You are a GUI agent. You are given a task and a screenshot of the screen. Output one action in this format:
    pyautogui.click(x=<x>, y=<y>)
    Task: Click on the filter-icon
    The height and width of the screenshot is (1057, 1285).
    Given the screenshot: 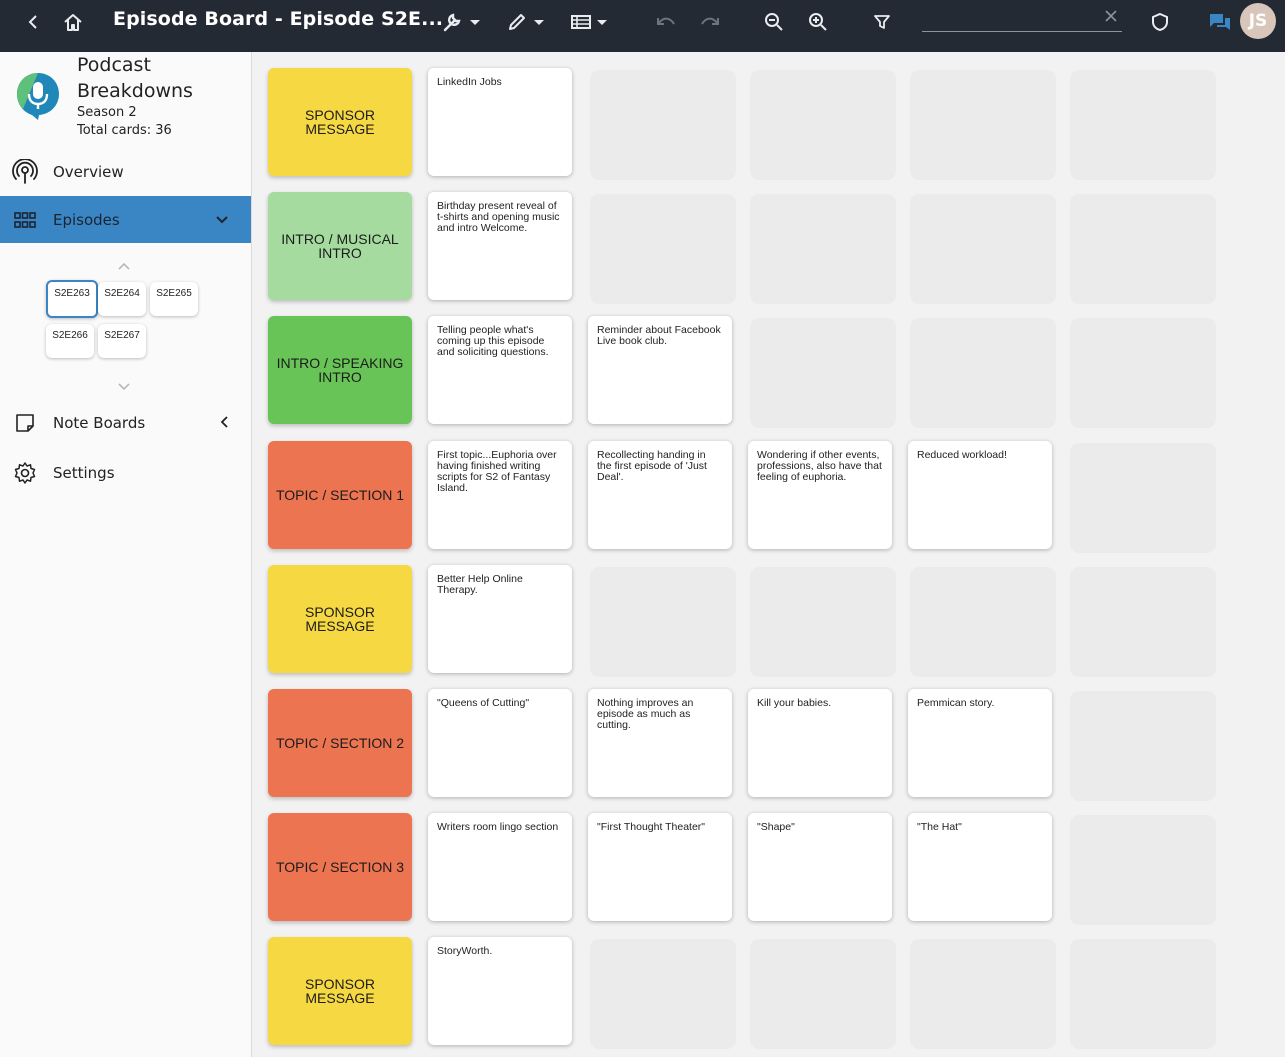 What is the action you would take?
    pyautogui.click(x=882, y=22)
    